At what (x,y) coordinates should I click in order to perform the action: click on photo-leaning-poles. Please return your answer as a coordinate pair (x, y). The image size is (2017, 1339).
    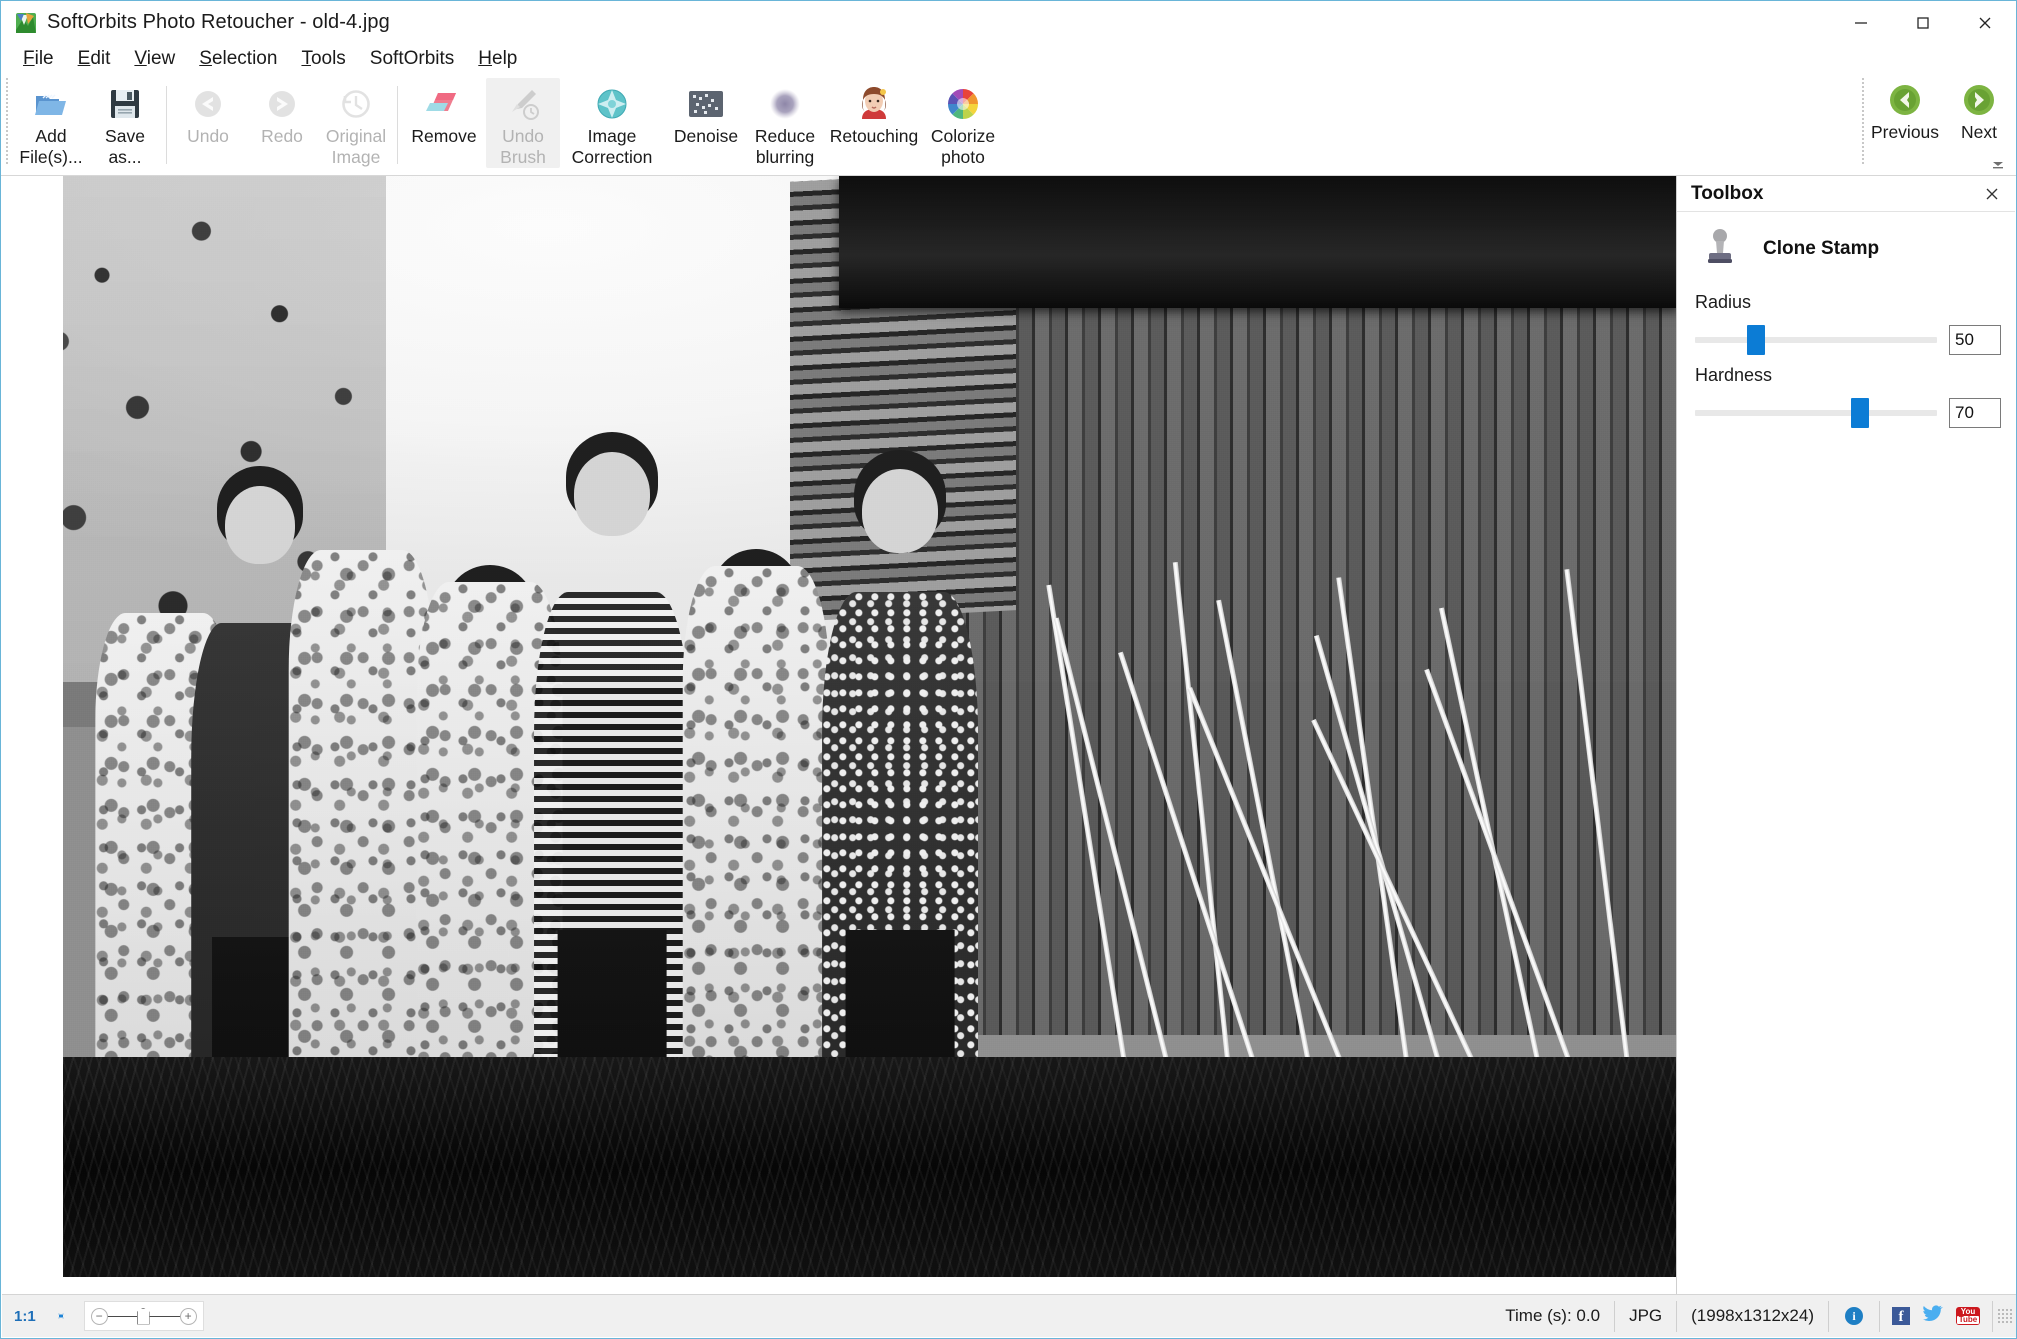
    Looking at the image, I should click on (1354, 837).